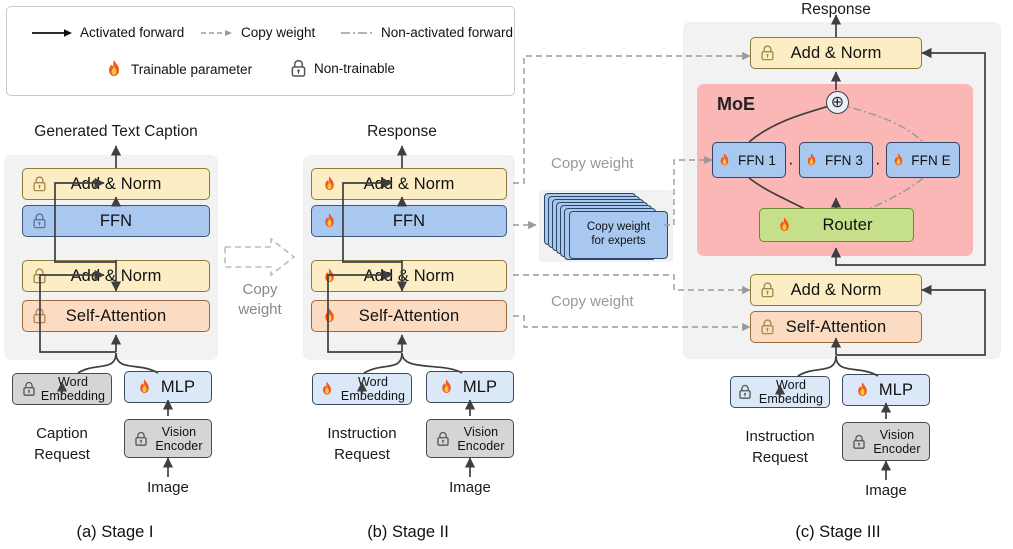 This screenshot has height=549, width=1013. What do you see at coordinates (116, 131) in the screenshot?
I see `stage1-output-label: Generated Text Caption` at bounding box center [116, 131].